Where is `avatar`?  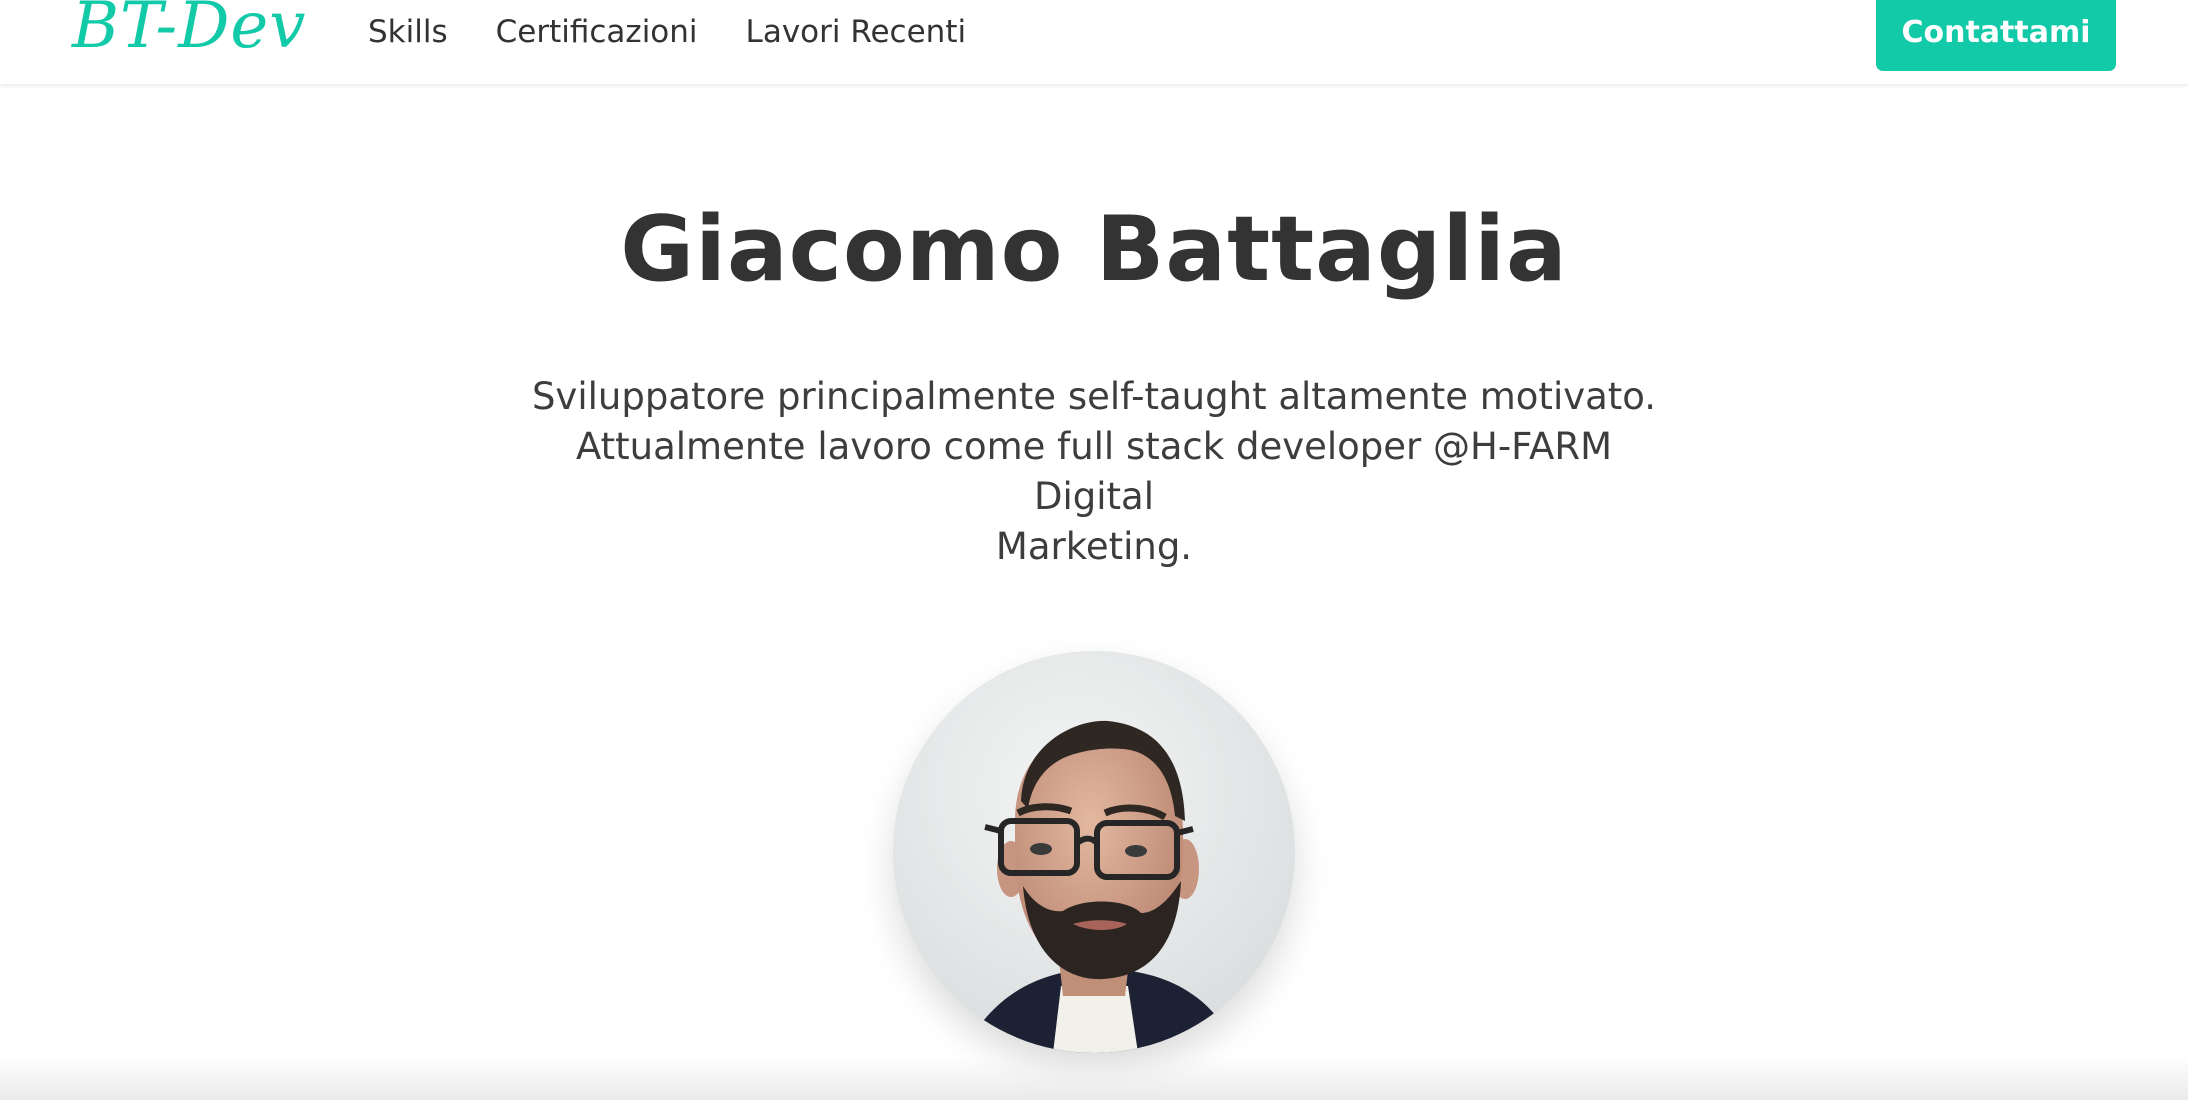
avatar is located at coordinates (1094, 852).